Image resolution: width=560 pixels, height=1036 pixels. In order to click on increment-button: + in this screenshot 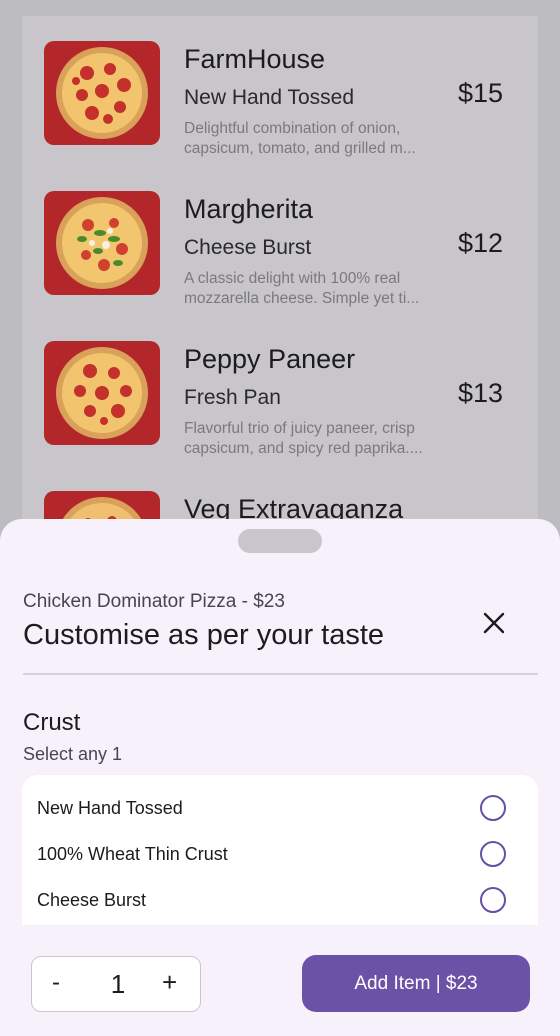, I will do `click(169, 982)`.